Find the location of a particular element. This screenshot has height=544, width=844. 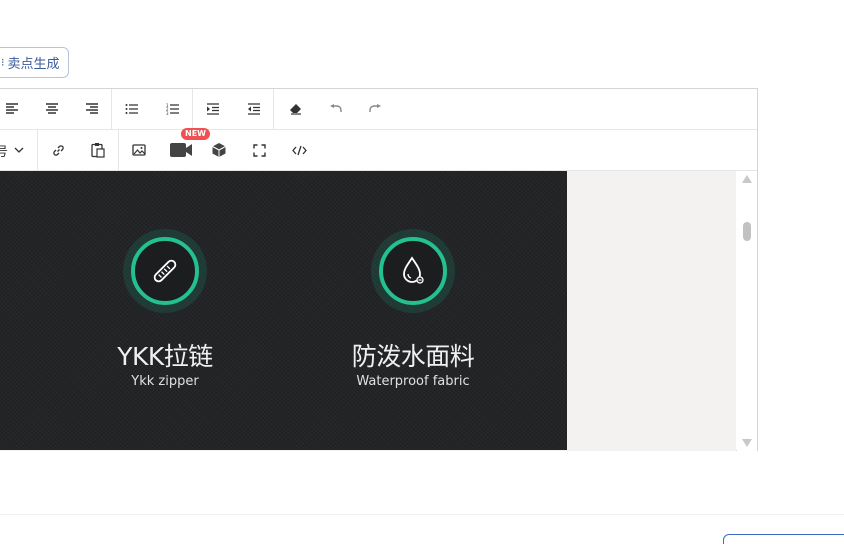

align-center-icon is located at coordinates (52, 109).